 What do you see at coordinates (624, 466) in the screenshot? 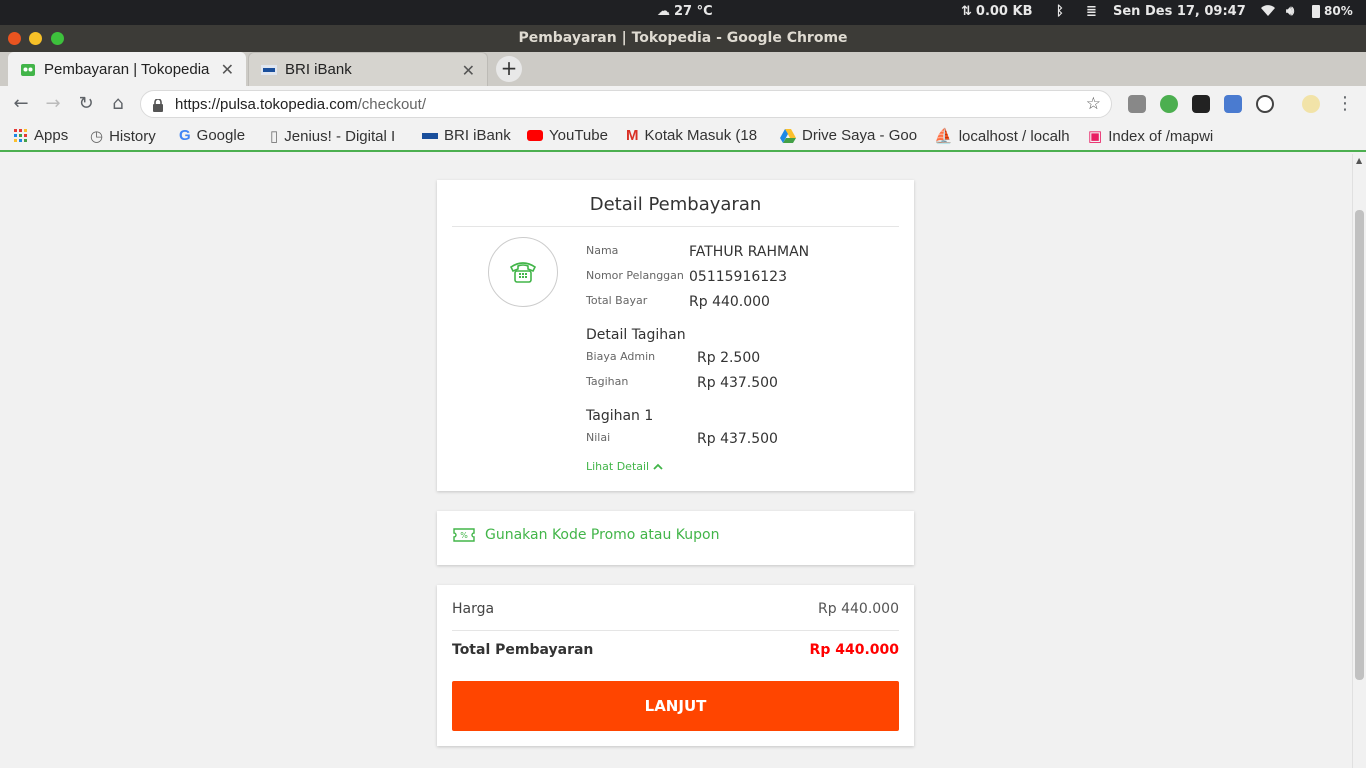
I see `lihat-detail-link: Lihat Detail` at bounding box center [624, 466].